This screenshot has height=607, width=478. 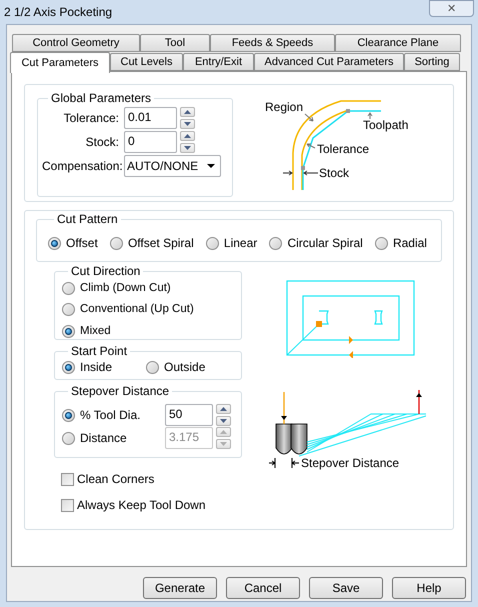 I want to click on diagram-label: Tolerance, so click(x=343, y=149).